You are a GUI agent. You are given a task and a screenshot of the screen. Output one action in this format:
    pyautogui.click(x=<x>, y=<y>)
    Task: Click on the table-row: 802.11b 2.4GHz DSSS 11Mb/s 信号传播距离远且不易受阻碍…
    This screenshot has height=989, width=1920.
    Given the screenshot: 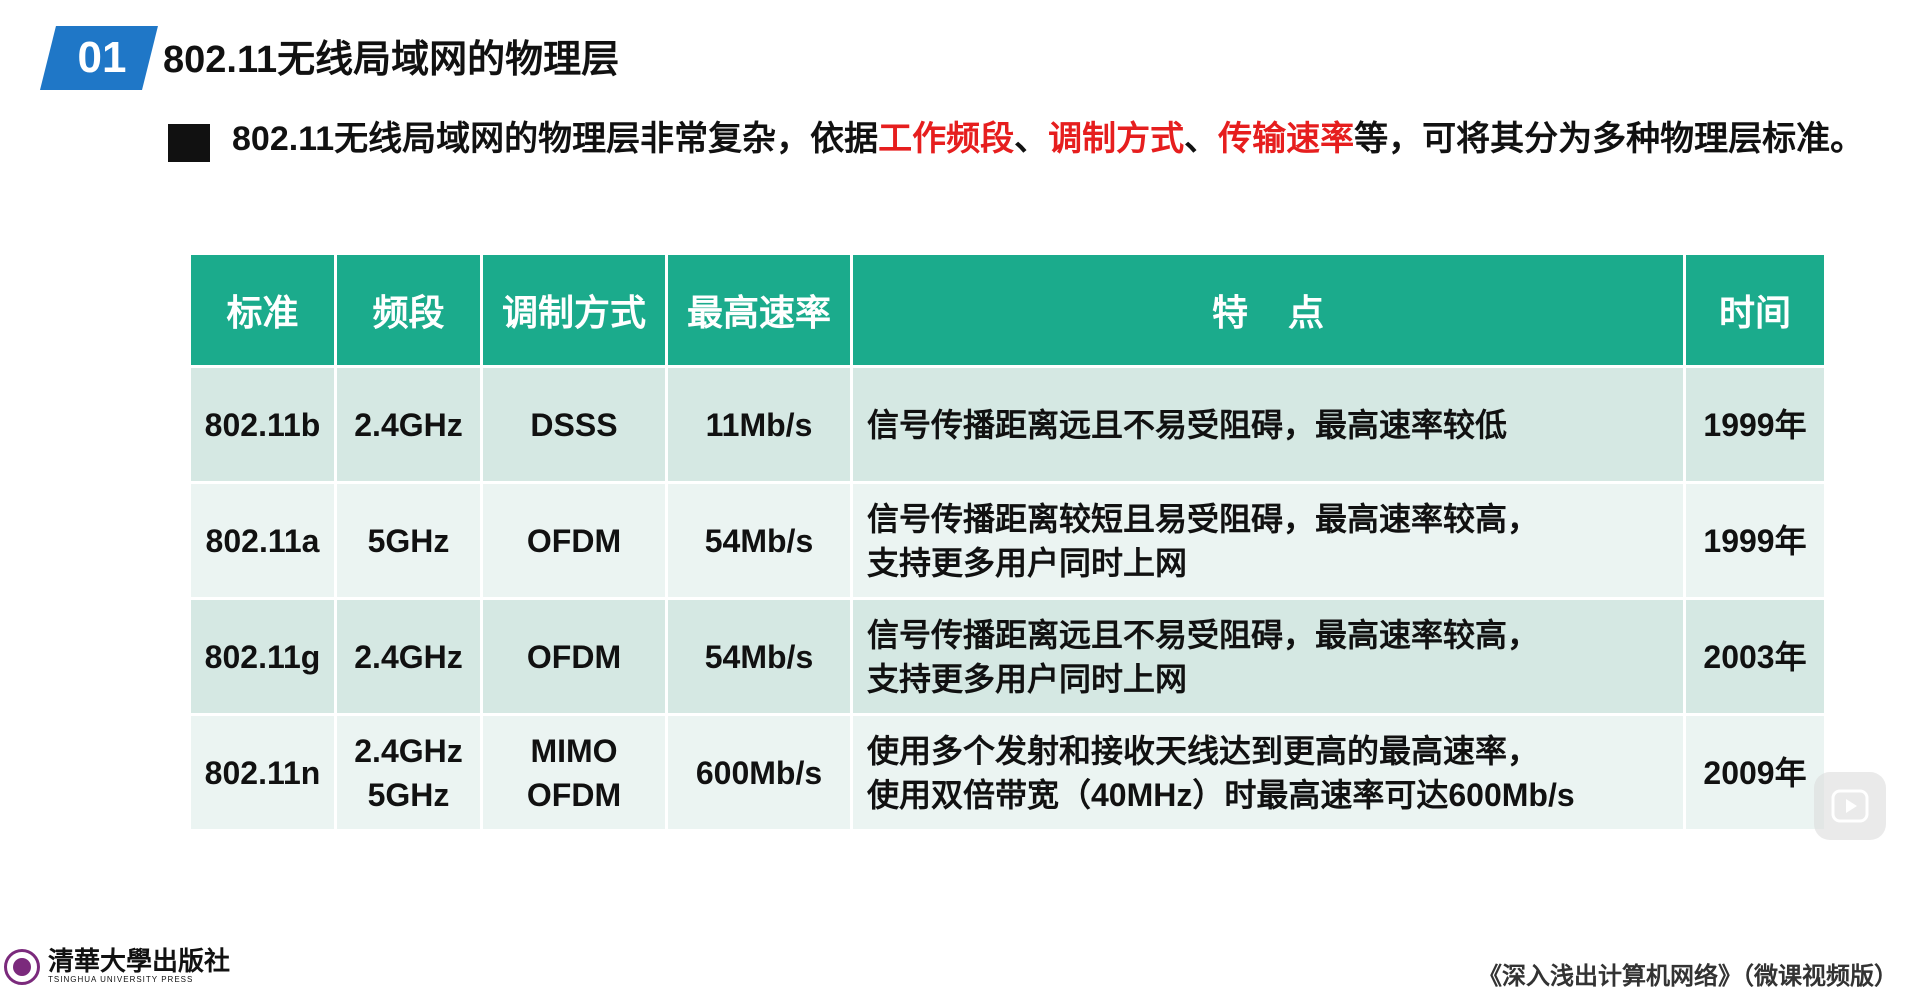 What is the action you would take?
    pyautogui.click(x=1007, y=424)
    